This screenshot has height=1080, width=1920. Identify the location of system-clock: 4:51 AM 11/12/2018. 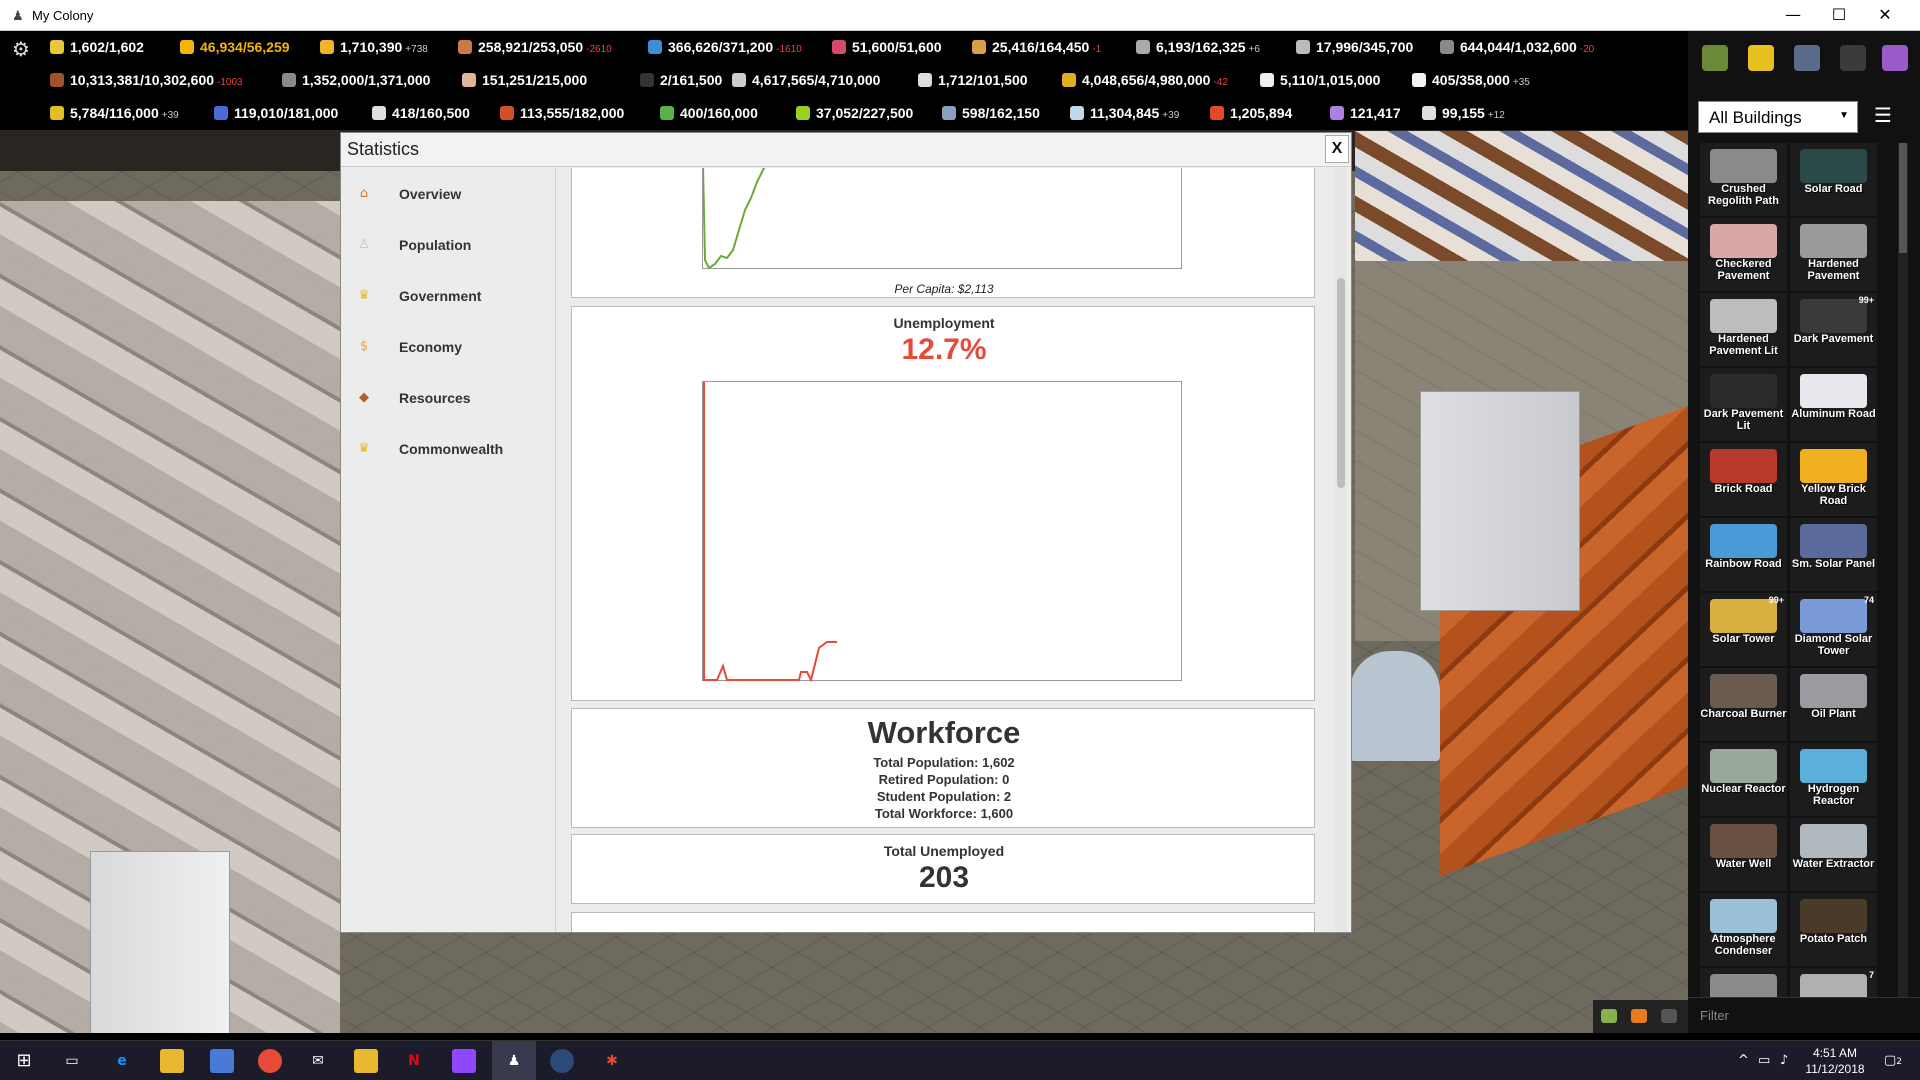
(1835, 1061).